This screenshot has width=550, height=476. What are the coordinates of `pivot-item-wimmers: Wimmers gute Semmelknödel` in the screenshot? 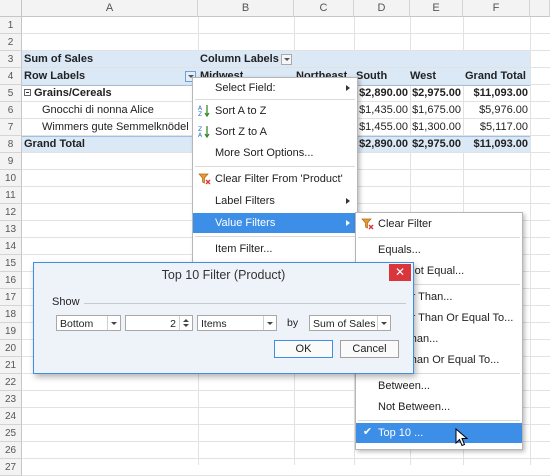 It's located at (117, 127).